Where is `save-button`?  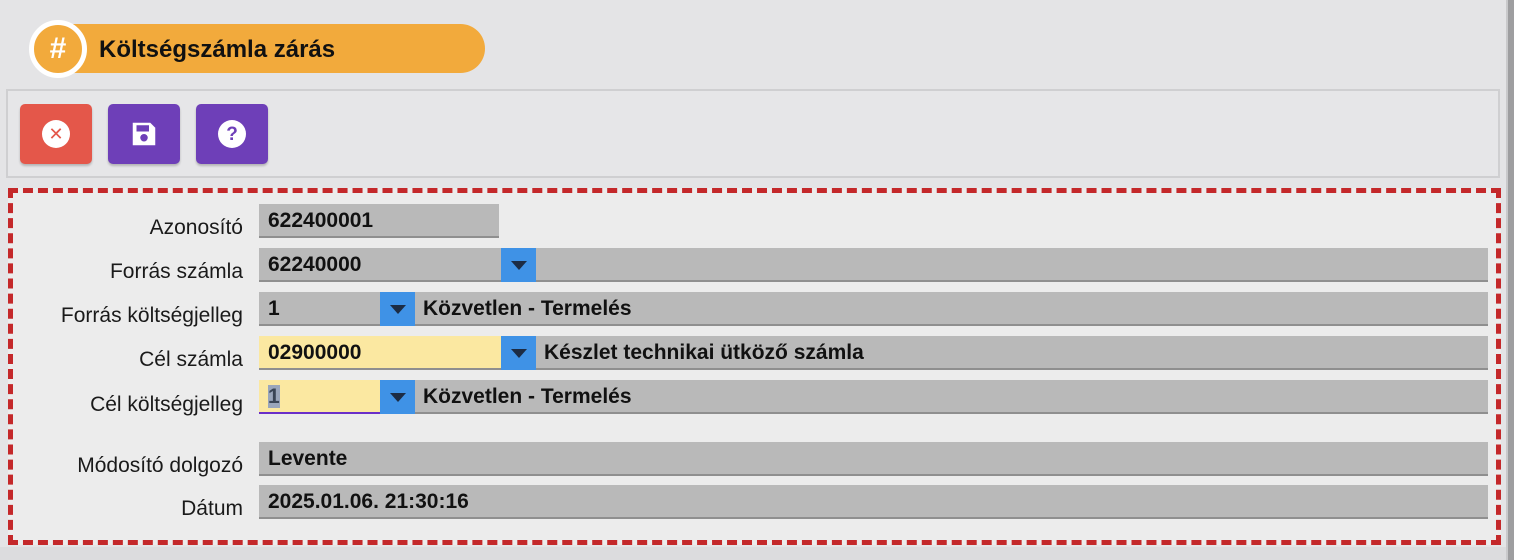 save-button is located at coordinates (144, 134).